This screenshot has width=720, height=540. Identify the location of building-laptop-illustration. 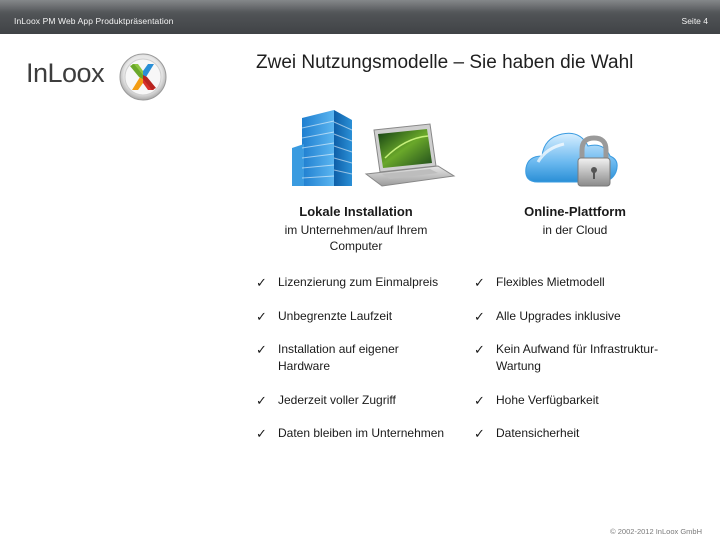
(374, 148).